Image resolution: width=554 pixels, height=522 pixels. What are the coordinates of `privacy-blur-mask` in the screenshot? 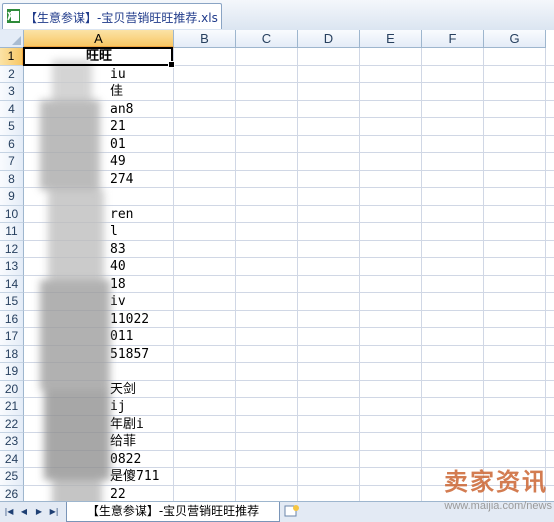 It's located at (80, 280).